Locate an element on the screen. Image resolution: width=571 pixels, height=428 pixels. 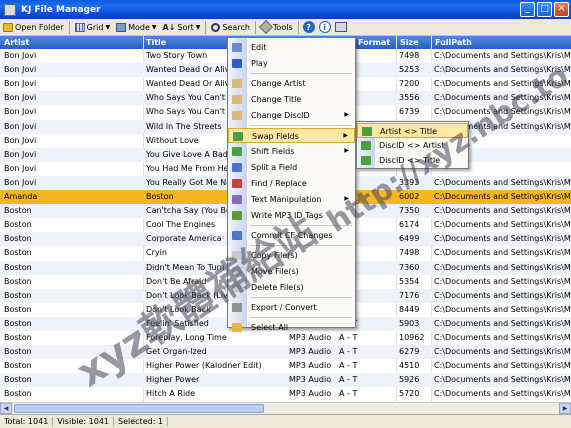
submenu-item-label: DiscID <> Title is located at coordinates (410, 160).